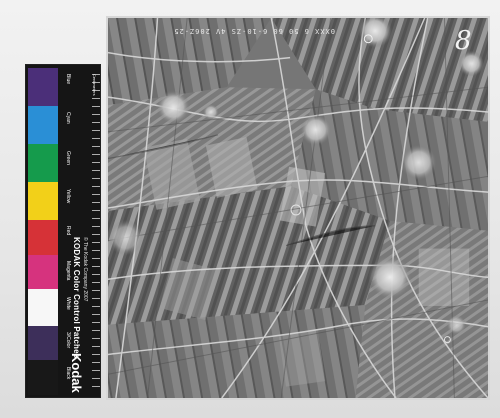 The width and height of the screenshot is (500, 418). What do you see at coordinates (463, 41) in the screenshot?
I see `frame-number: 8` at bounding box center [463, 41].